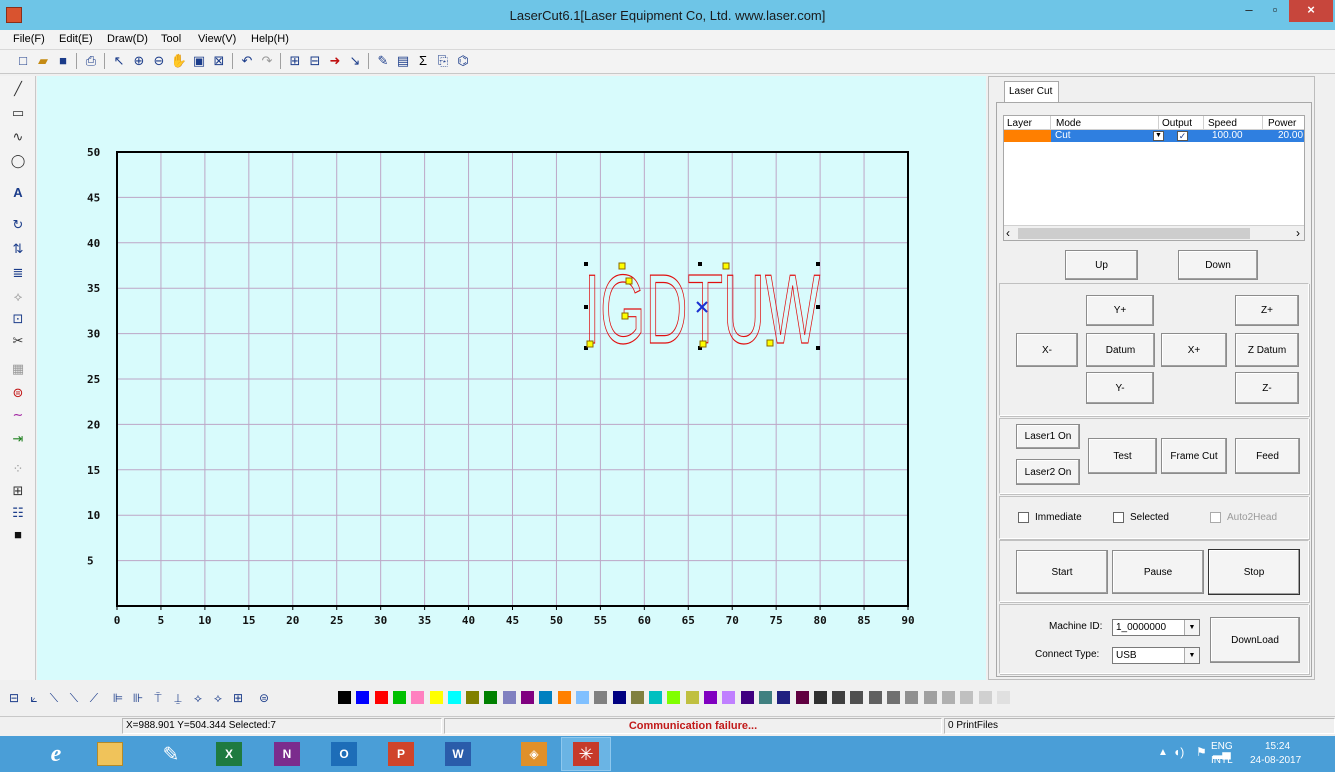 The height and width of the screenshot is (772, 1335). Describe the element at coordinates (1311, 11) in the screenshot. I see `close-button: ×` at that location.